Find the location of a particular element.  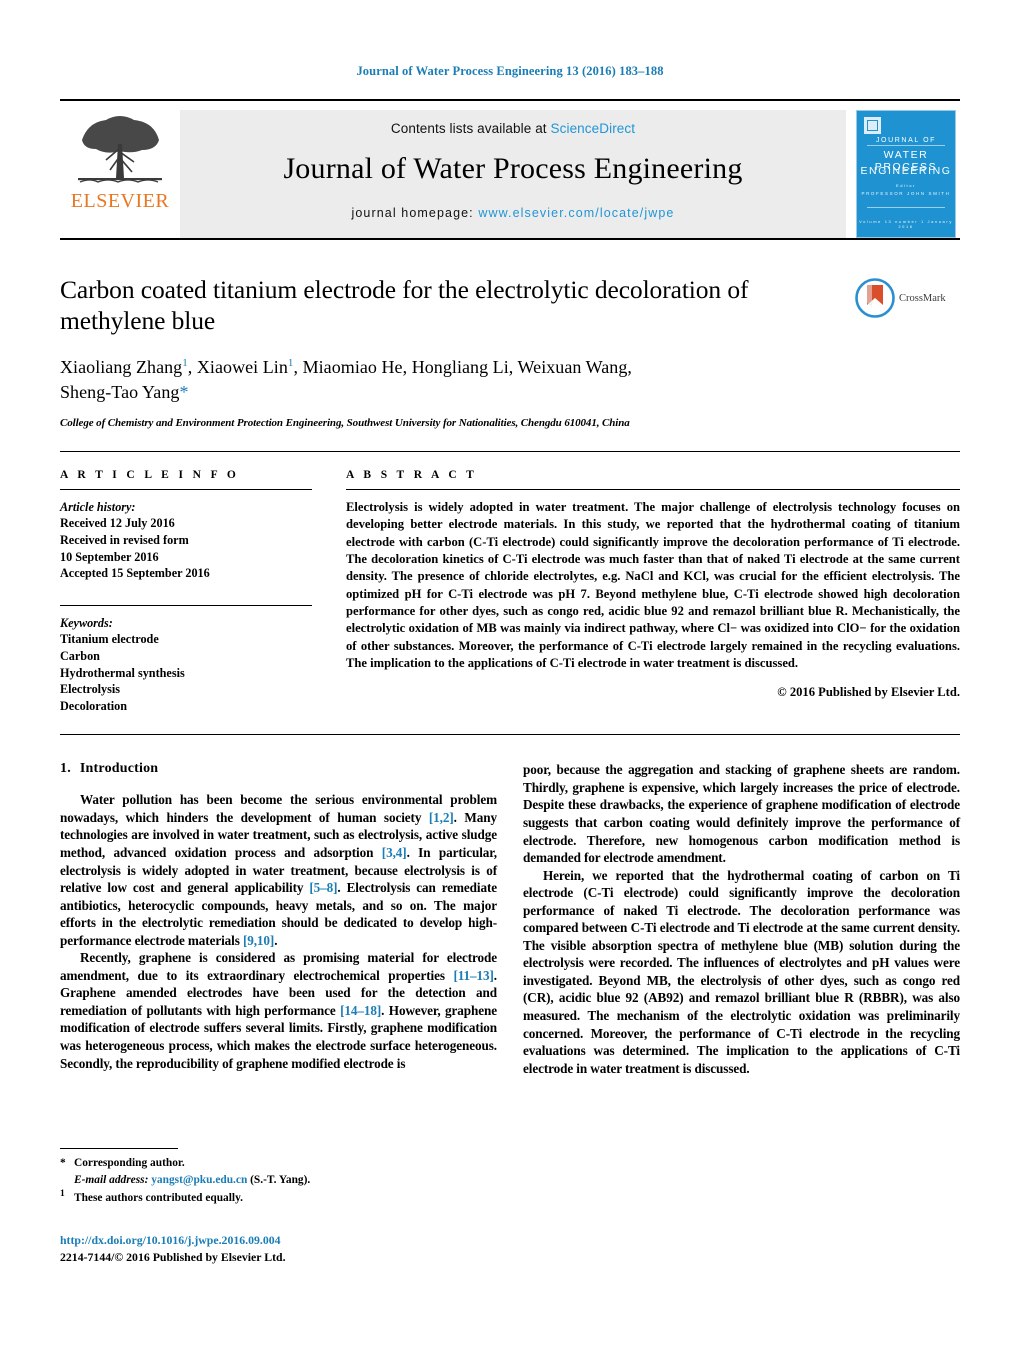

abstract-top-rule is located at coordinates (510, 451).